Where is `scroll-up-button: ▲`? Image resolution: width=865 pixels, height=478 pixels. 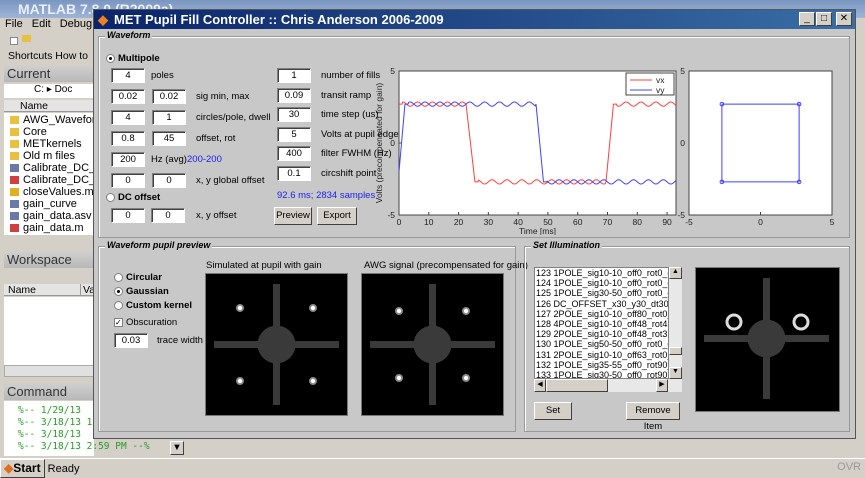
scroll-up-button: ▲ is located at coordinates (675, 273).